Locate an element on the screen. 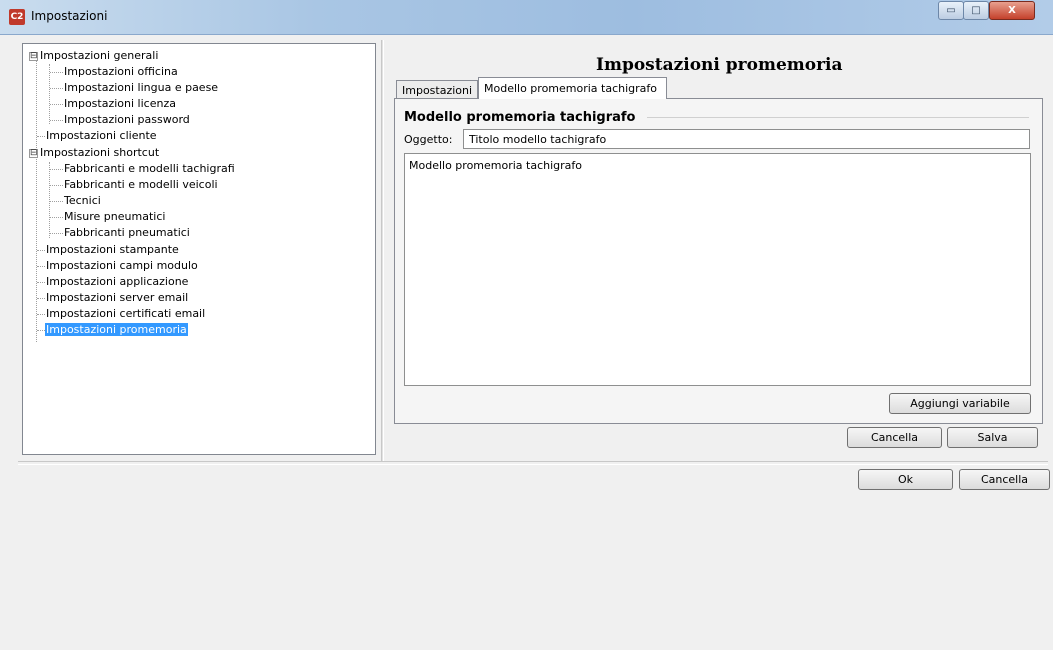 The image size is (1053, 650). tree-item-label: Impostazioni lingua e paese is located at coordinates (141, 87).